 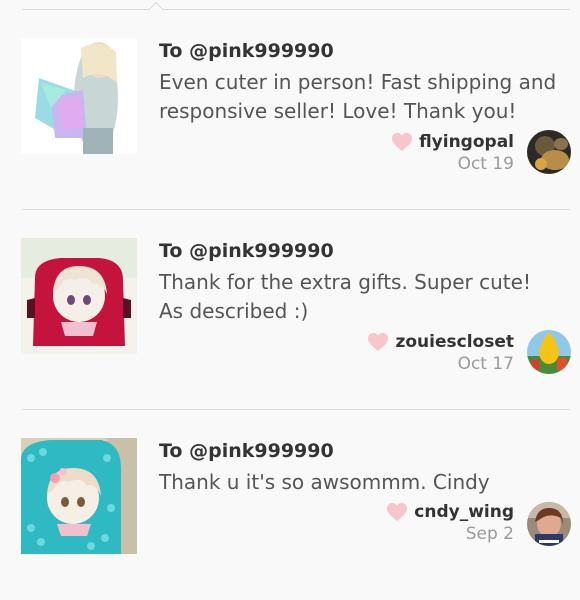 What do you see at coordinates (454, 342) in the screenshot?
I see `reviewer-username: zouiescloset` at bounding box center [454, 342].